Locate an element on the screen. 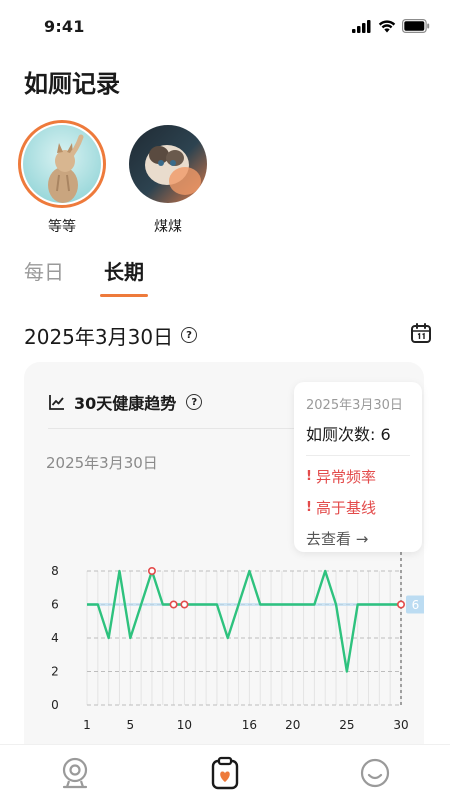  pet-name: 煤煤 is located at coordinates (168, 227).